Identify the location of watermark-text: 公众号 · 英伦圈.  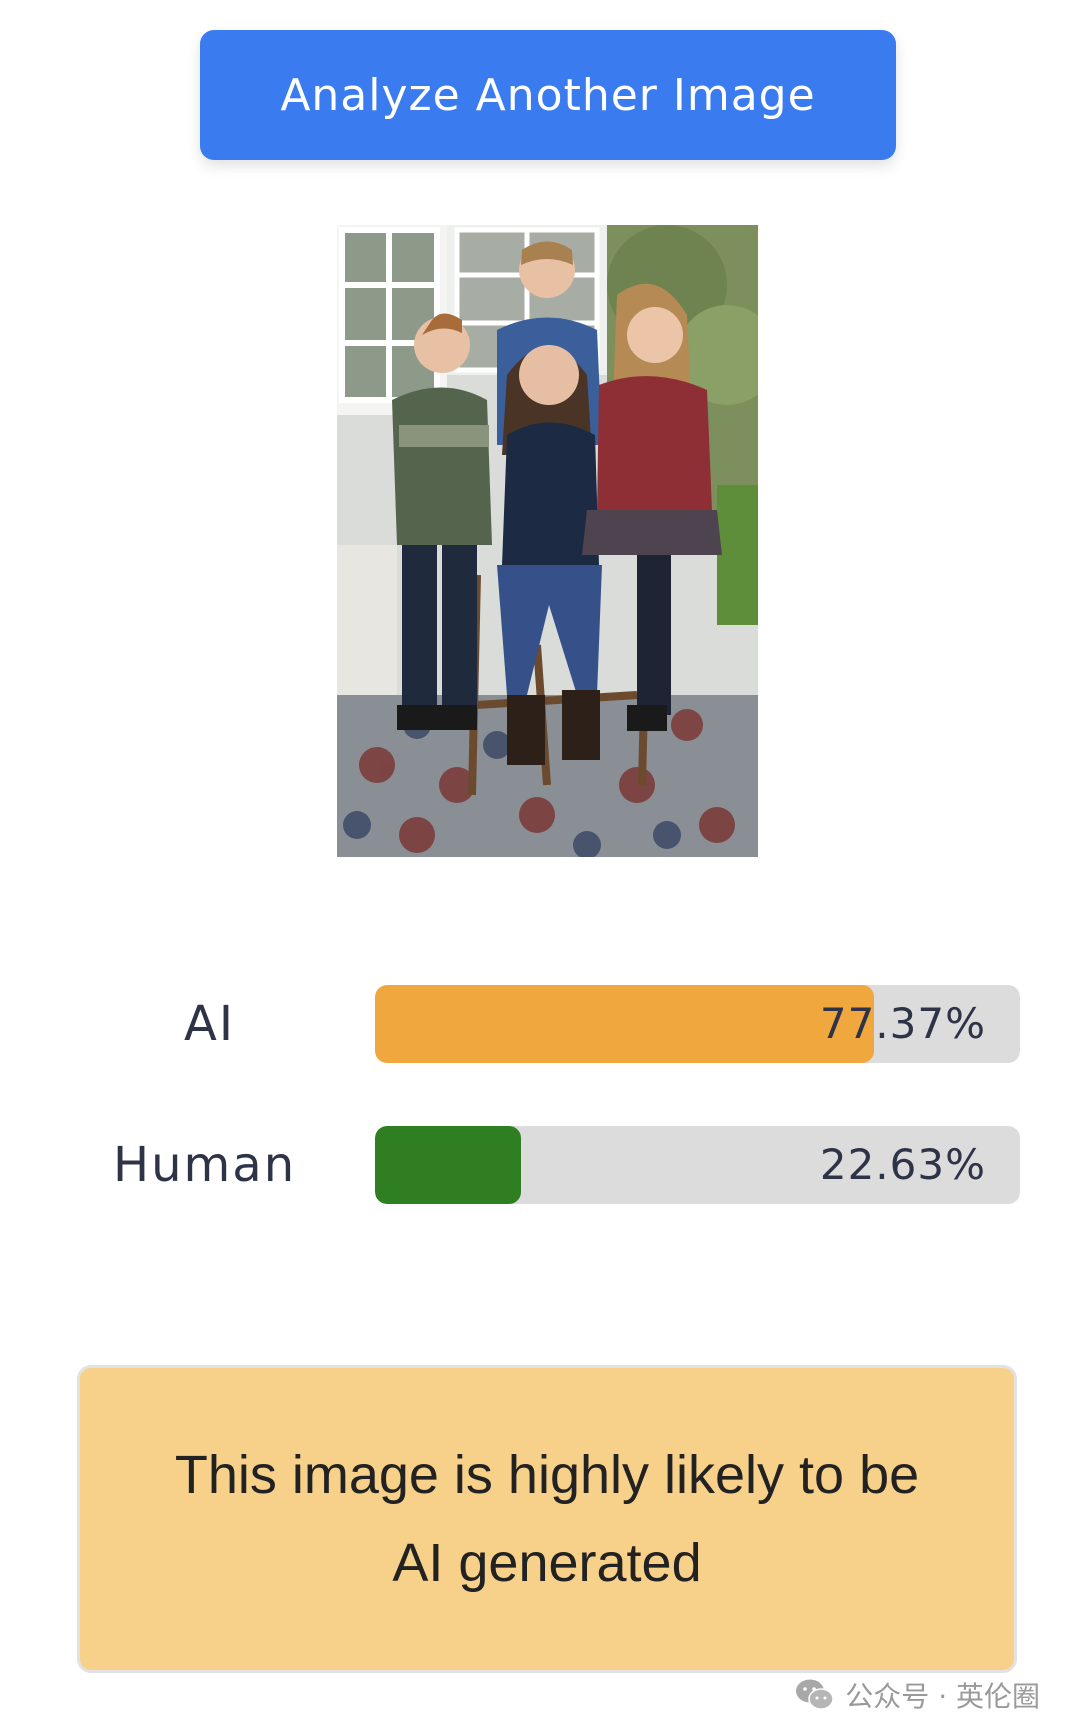
(942, 1696).